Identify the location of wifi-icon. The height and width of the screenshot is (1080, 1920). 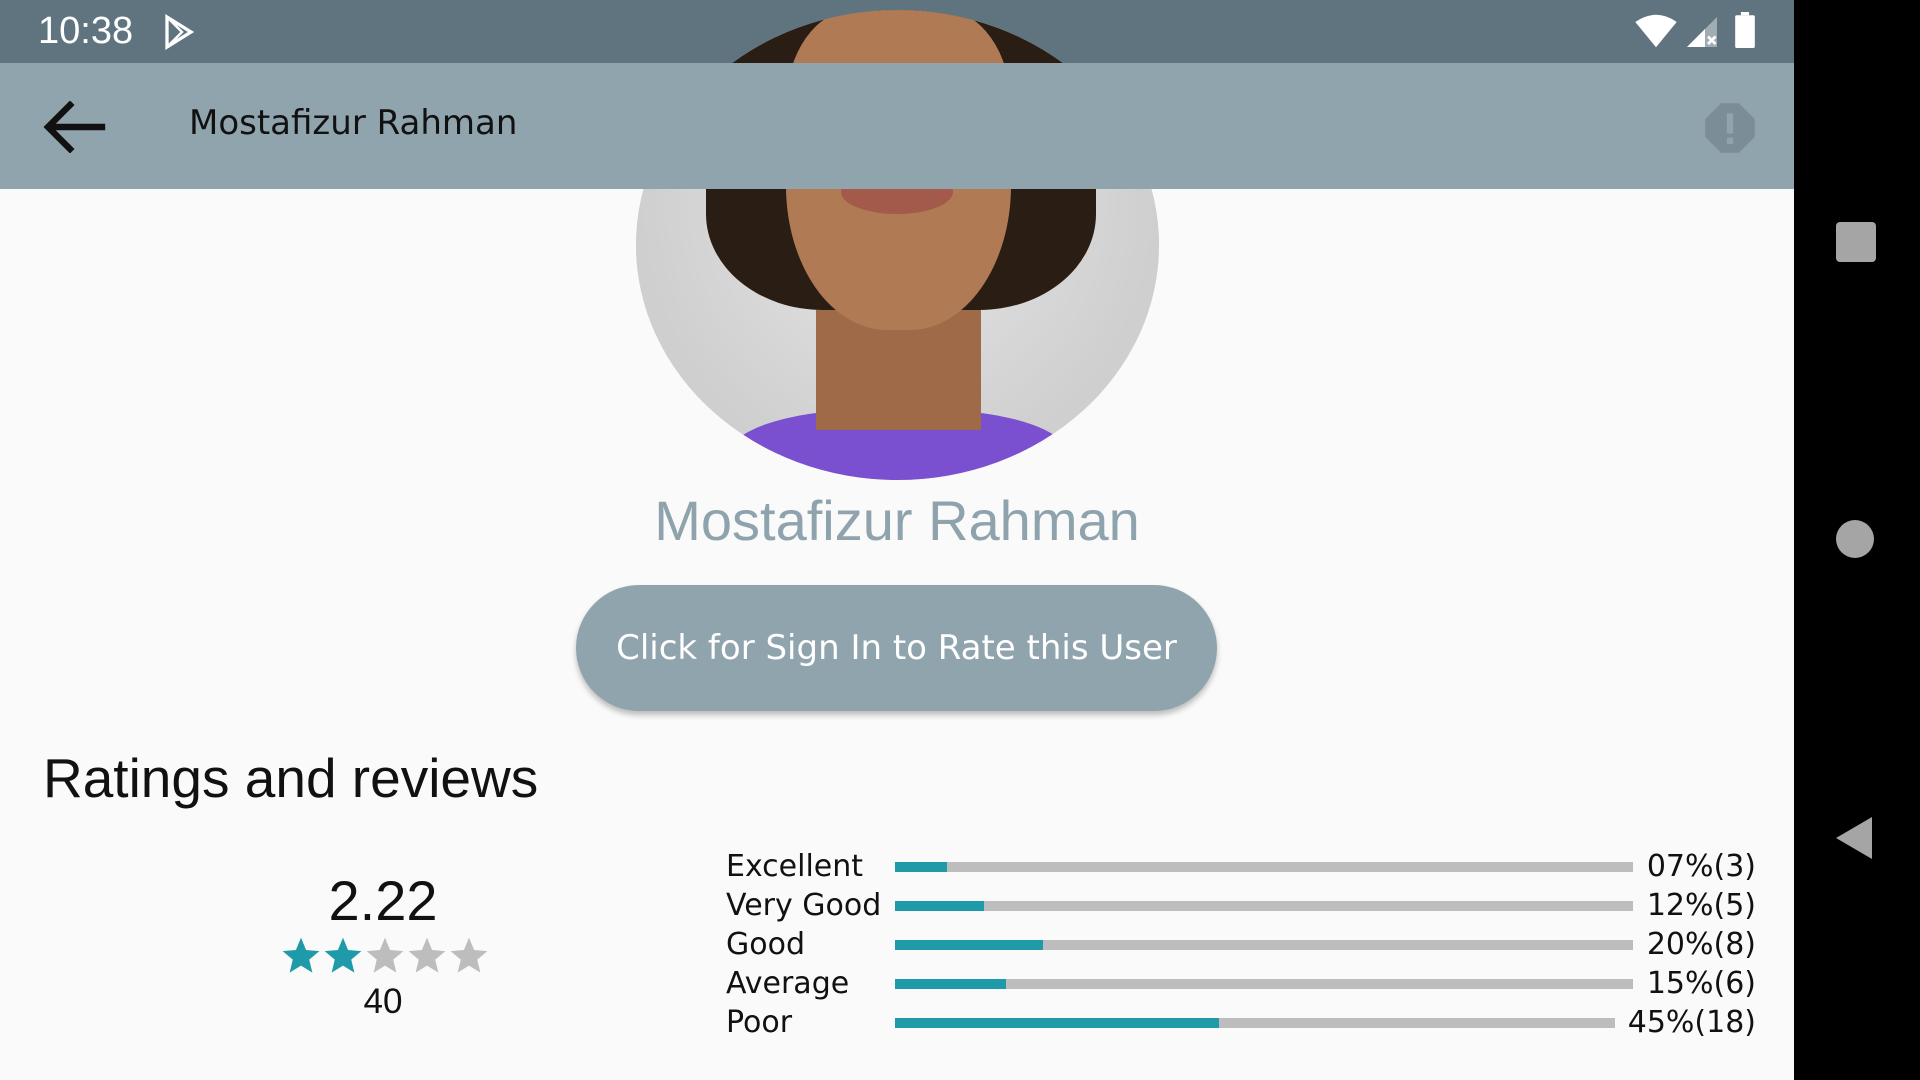
(1656, 31).